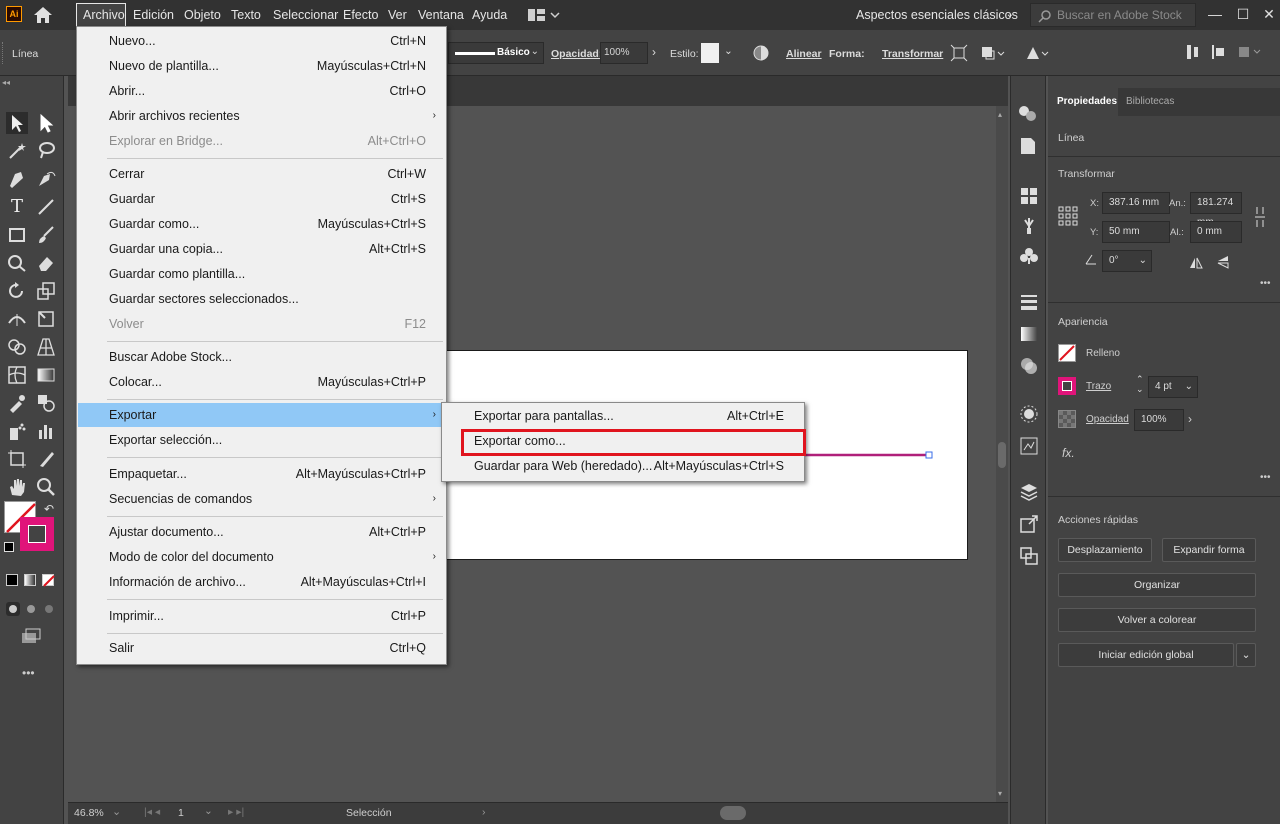 Image resolution: width=1280 pixels, height=824 pixels. Describe the element at coordinates (1193, 52) in the screenshot. I see `align-icon` at that location.